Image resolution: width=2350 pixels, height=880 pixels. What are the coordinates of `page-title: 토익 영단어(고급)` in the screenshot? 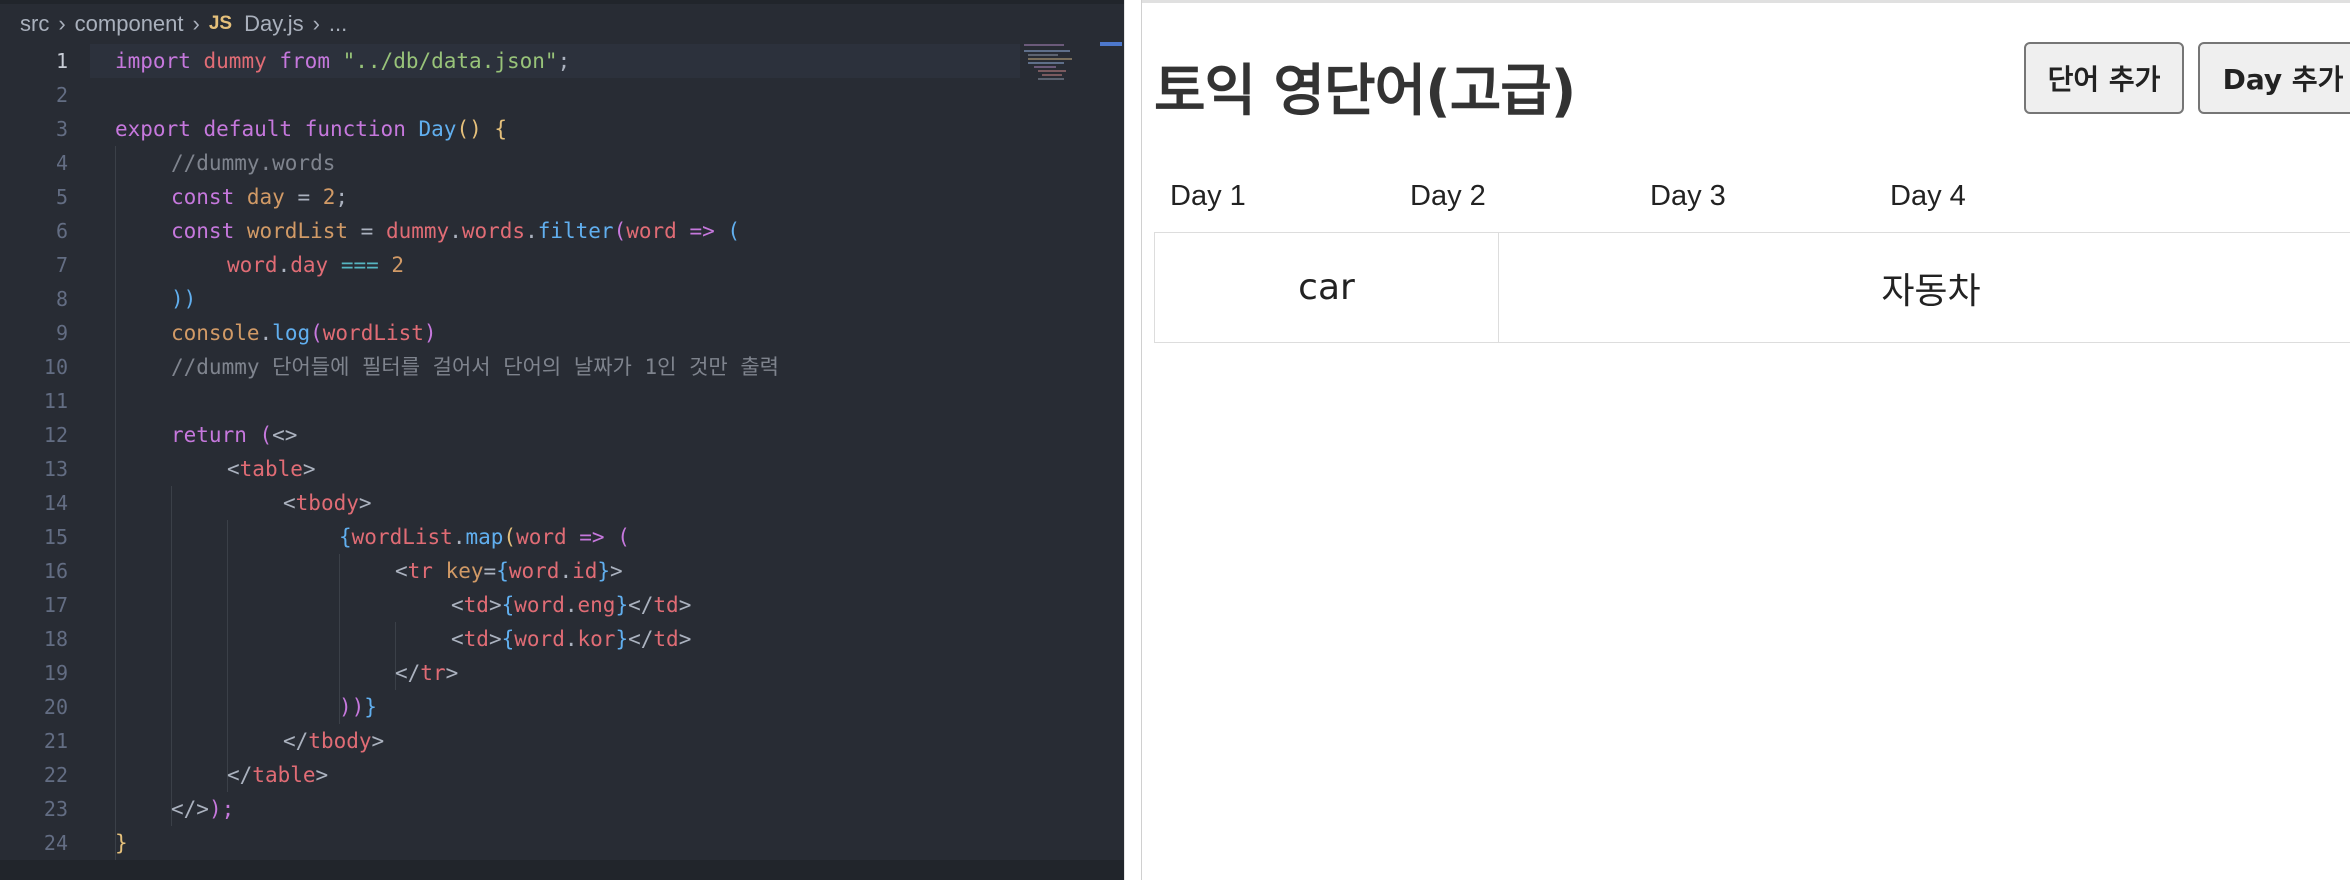 It's located at (1365, 91).